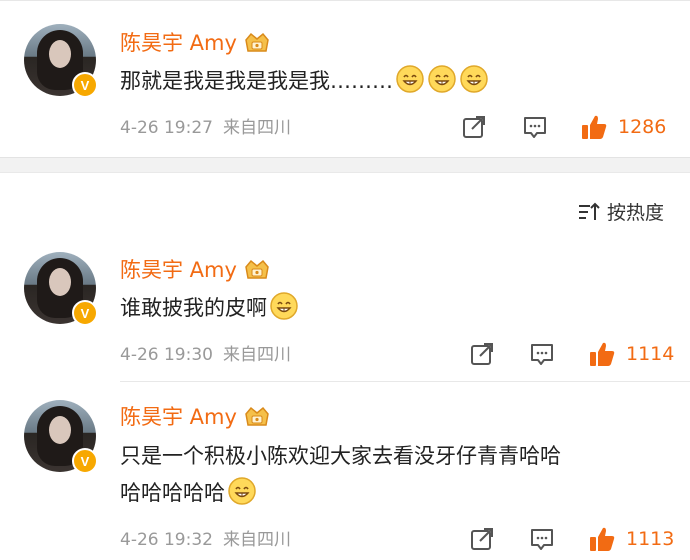 The height and width of the screenshot is (560, 690). I want to click on comment-text-line: 哈哈哈哈哈, so click(340, 493).